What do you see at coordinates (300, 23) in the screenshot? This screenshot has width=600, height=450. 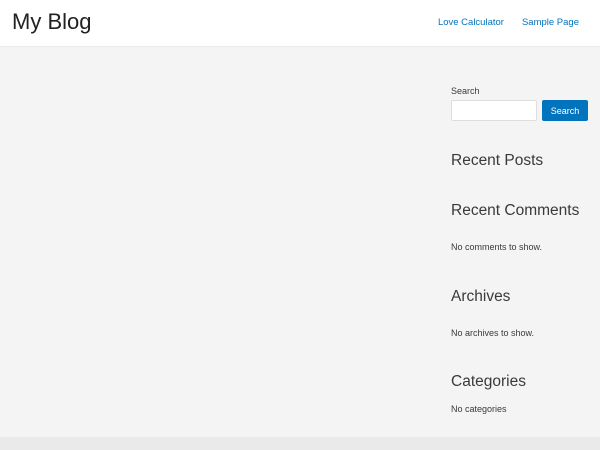 I see `site-header: My Blog Love Calculator Sample Page` at bounding box center [300, 23].